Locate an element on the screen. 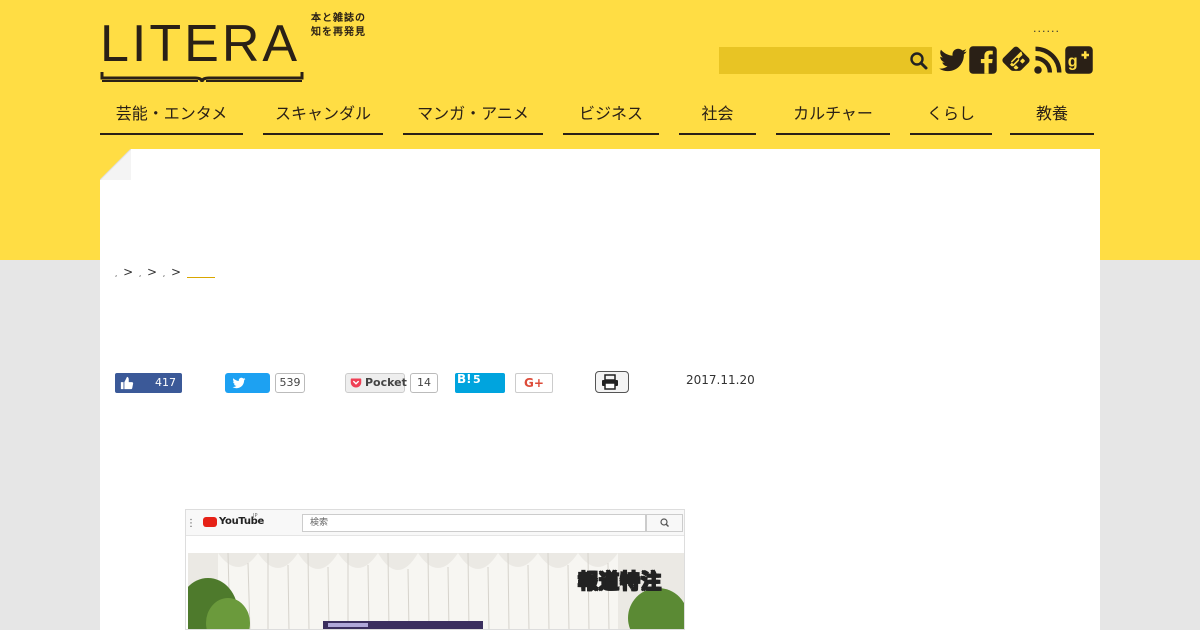  printer-icon is located at coordinates (610, 382).